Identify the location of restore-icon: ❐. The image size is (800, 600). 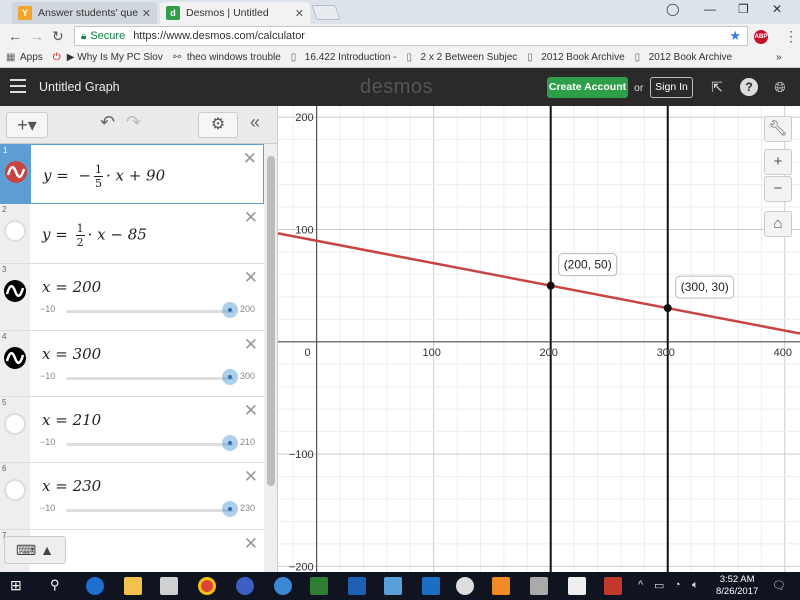
(743, 9).